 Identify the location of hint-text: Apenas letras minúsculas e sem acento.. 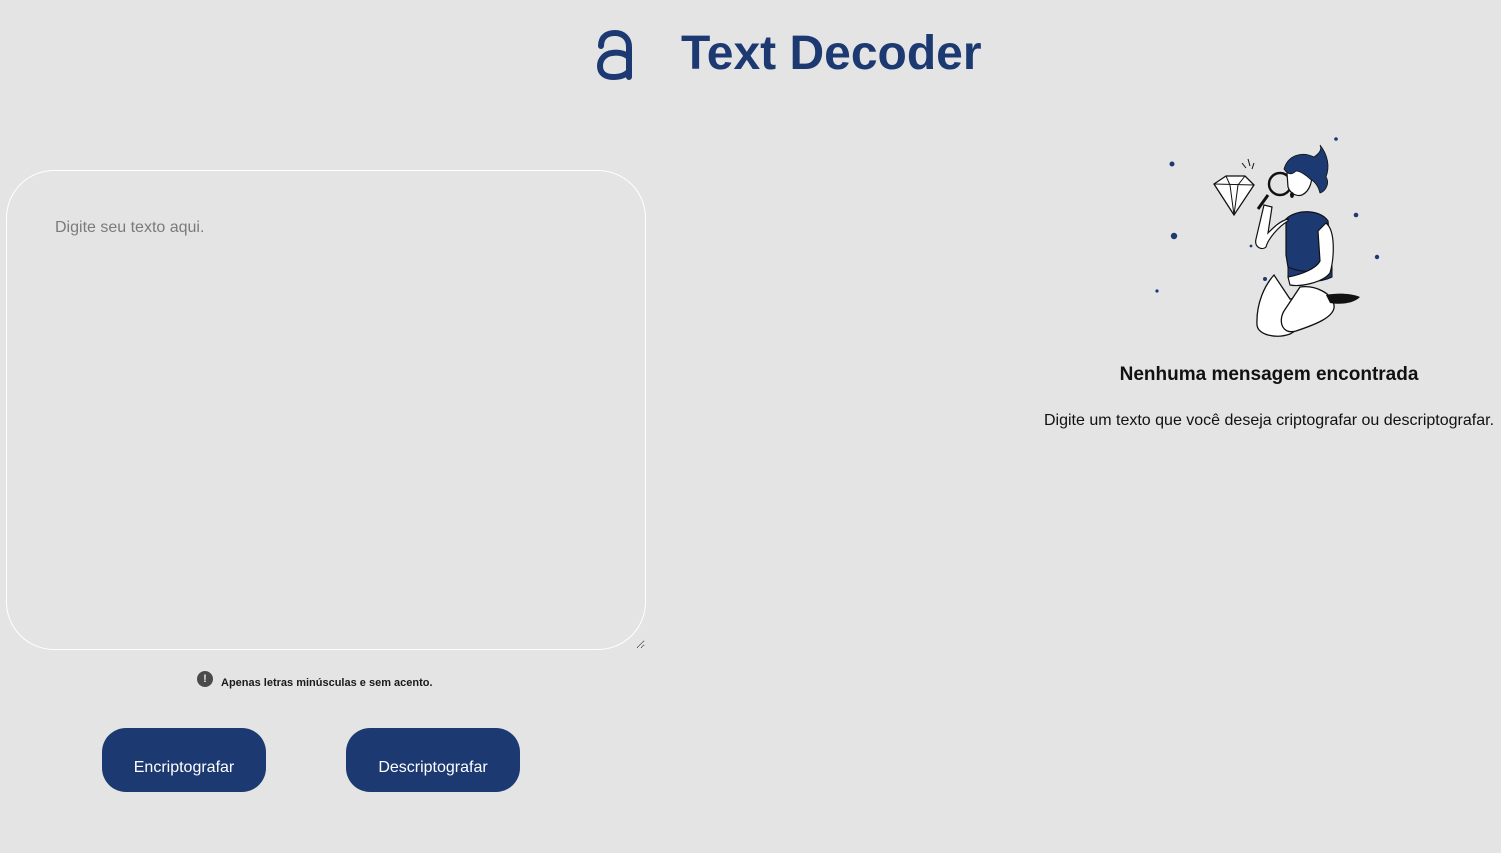
(327, 683).